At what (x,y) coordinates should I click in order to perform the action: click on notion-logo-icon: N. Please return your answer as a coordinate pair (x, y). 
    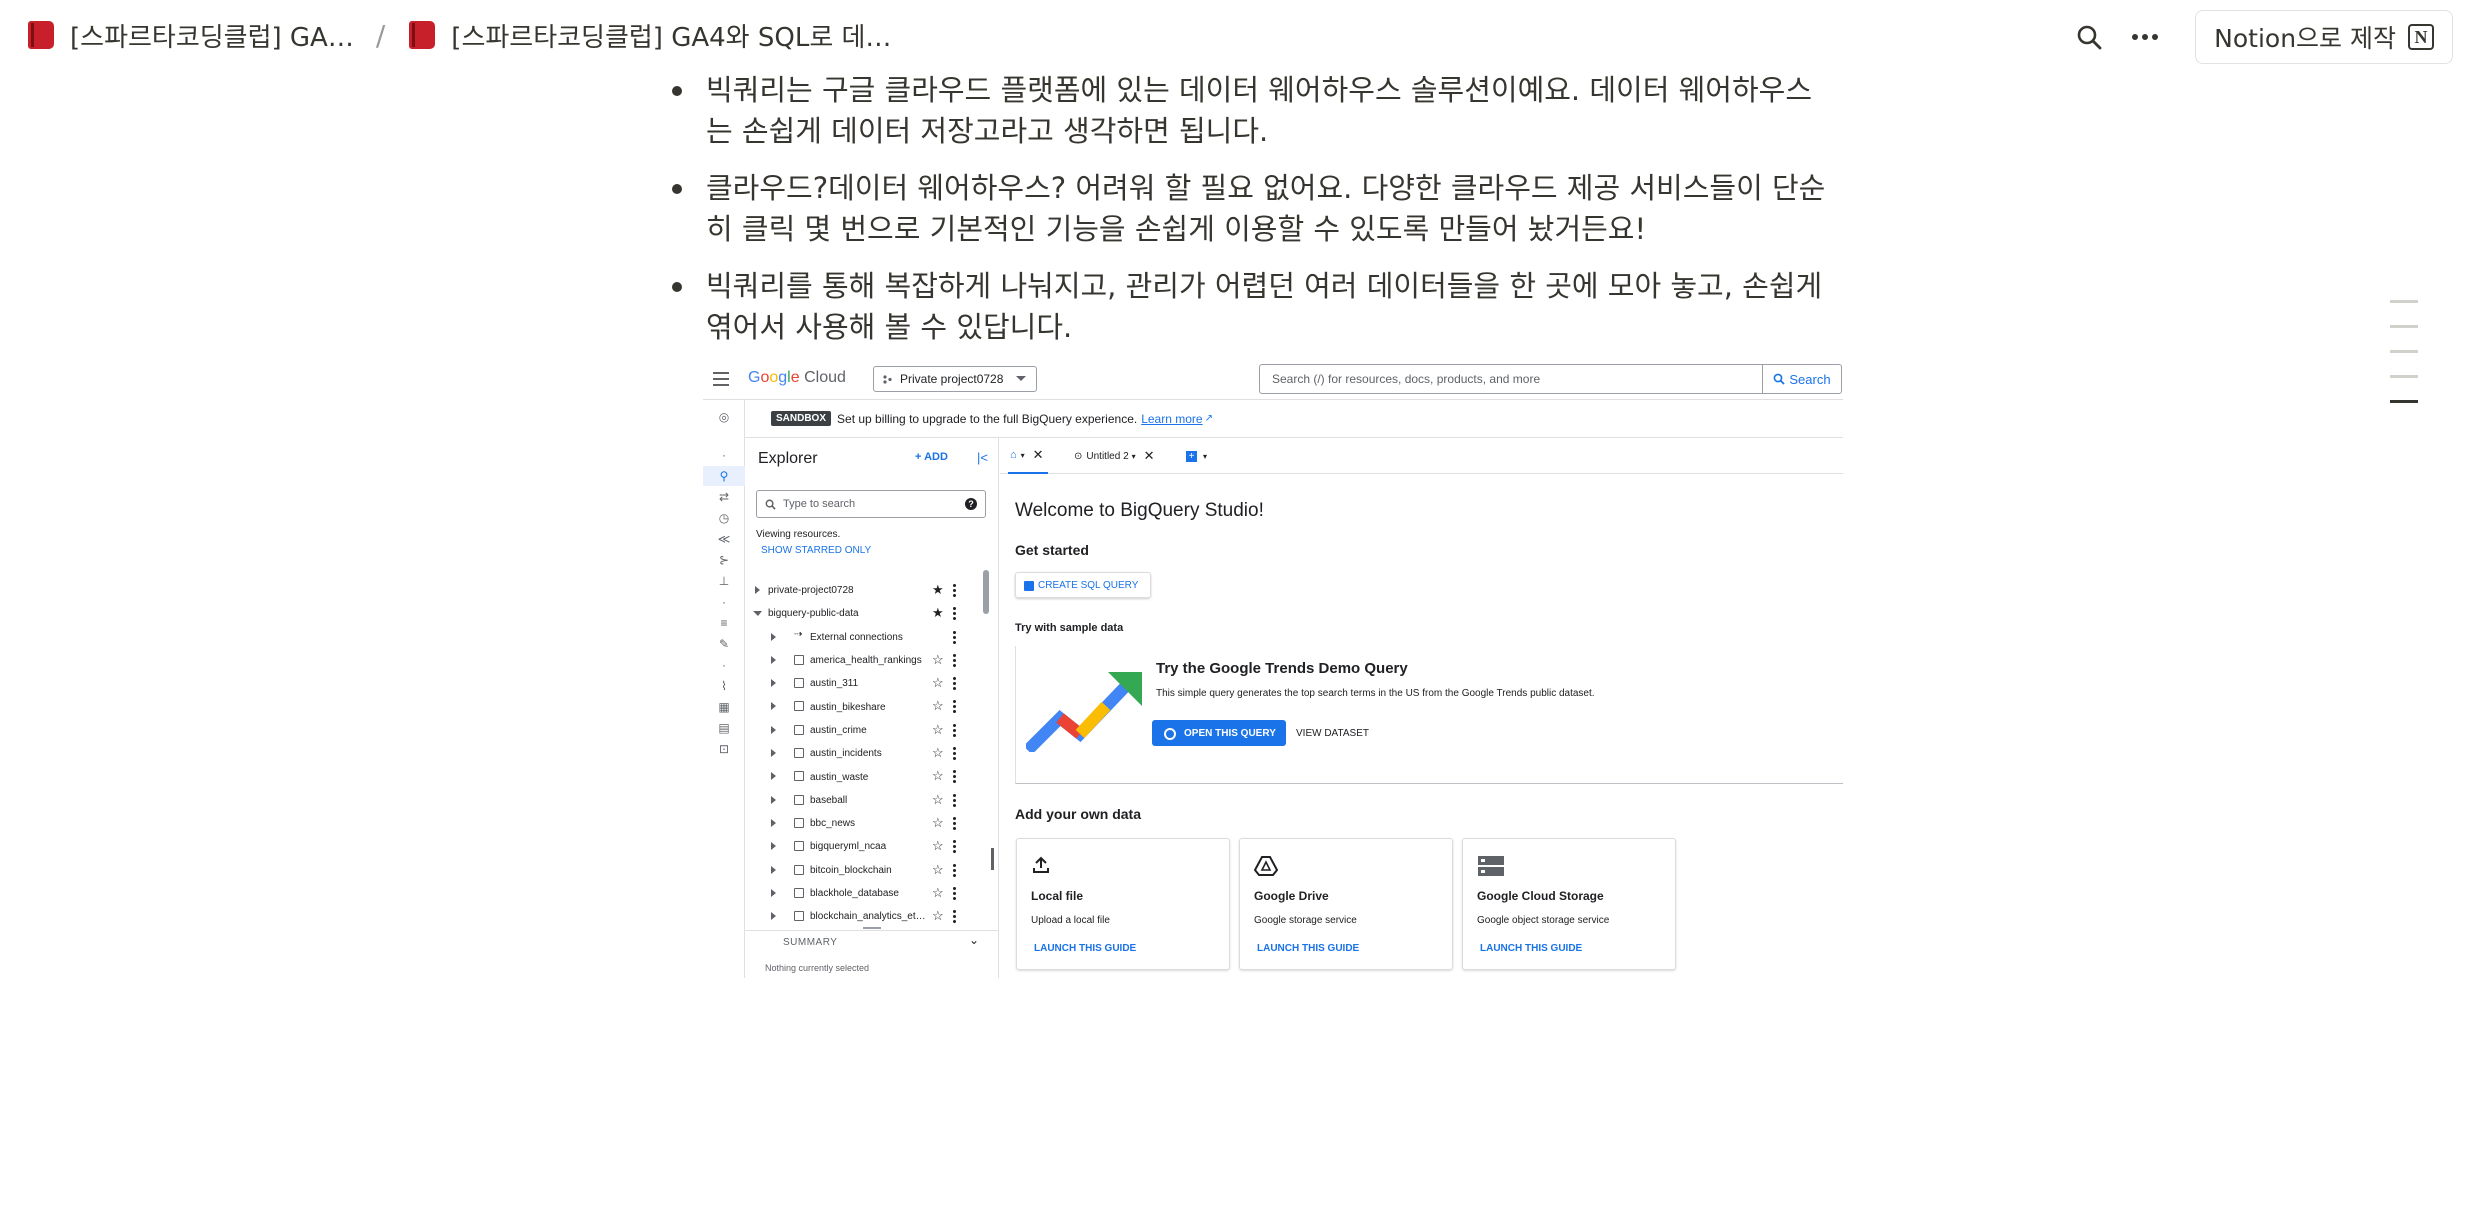
    Looking at the image, I should click on (2421, 37).